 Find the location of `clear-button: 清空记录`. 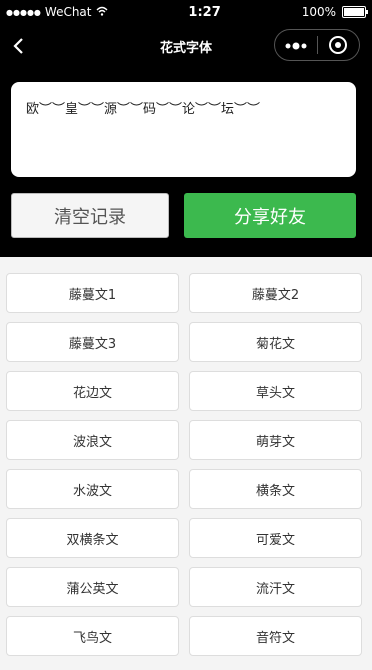

clear-button: 清空记录 is located at coordinates (90, 215).